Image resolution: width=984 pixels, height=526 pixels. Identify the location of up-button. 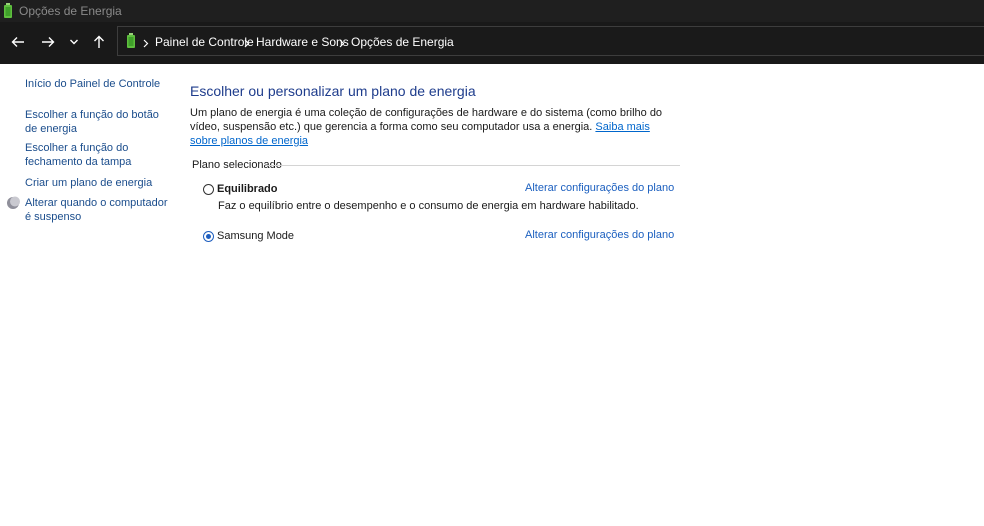
(99, 42).